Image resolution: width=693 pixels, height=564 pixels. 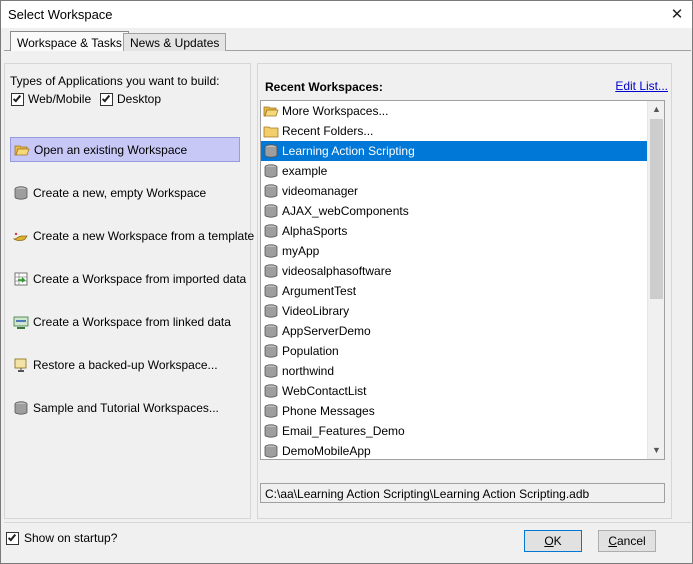 What do you see at coordinates (326, 451) in the screenshot?
I see `workspace-list-item-label: DemoMobileApp` at bounding box center [326, 451].